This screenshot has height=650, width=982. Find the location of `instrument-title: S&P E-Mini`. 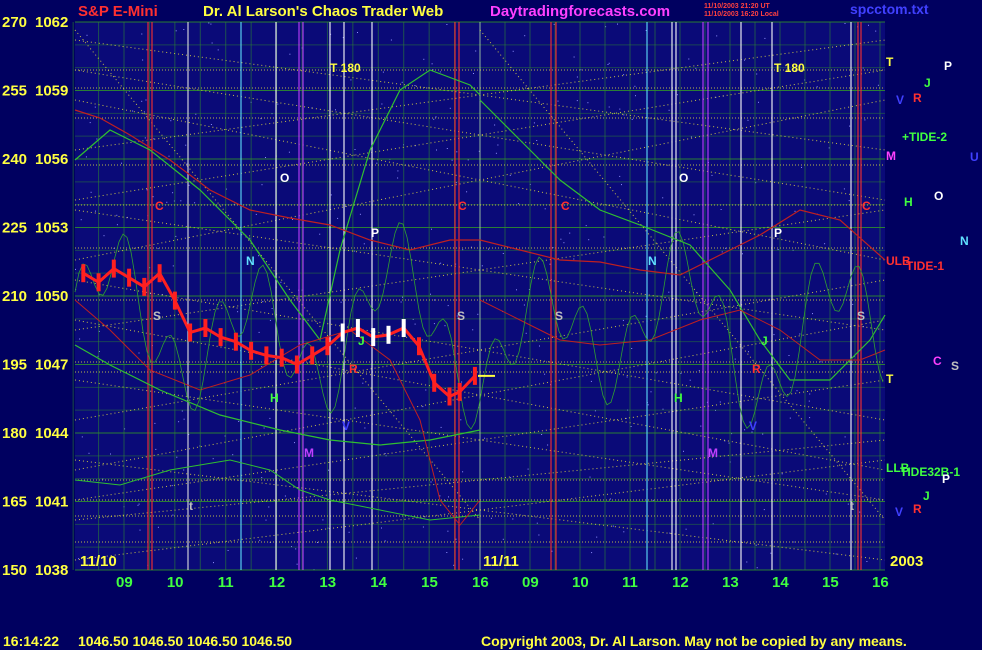

instrument-title: S&P E-Mini is located at coordinates (118, 11).